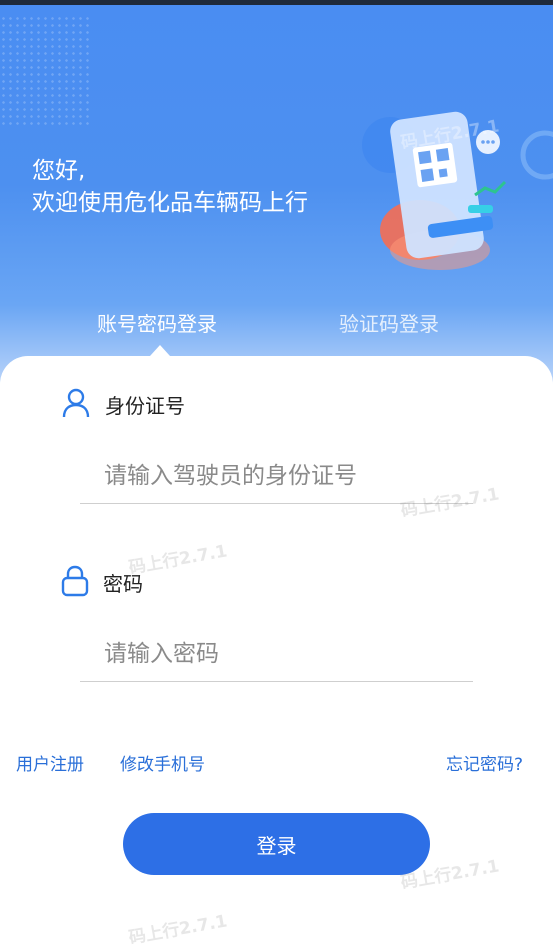 This screenshot has width=553, height=950. I want to click on active-tab-indicator, so click(160, 350).